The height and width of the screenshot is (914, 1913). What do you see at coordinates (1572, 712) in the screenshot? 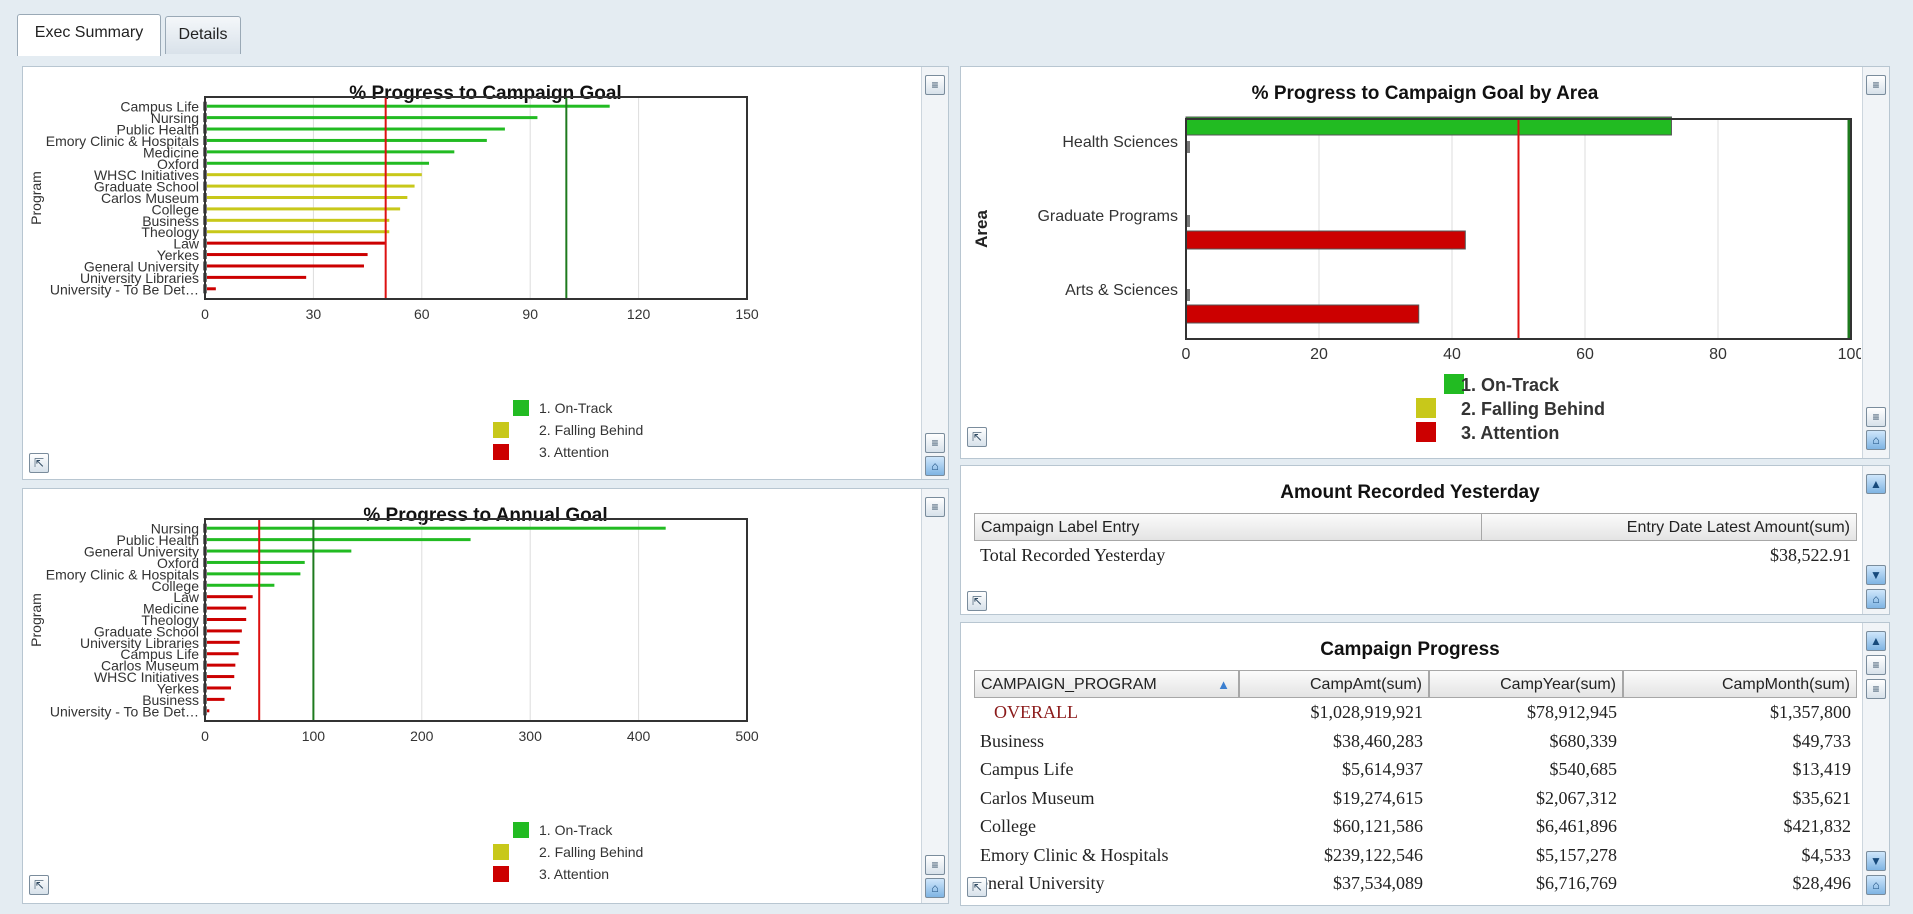
I see `table-cell: $78,912,945` at bounding box center [1572, 712].